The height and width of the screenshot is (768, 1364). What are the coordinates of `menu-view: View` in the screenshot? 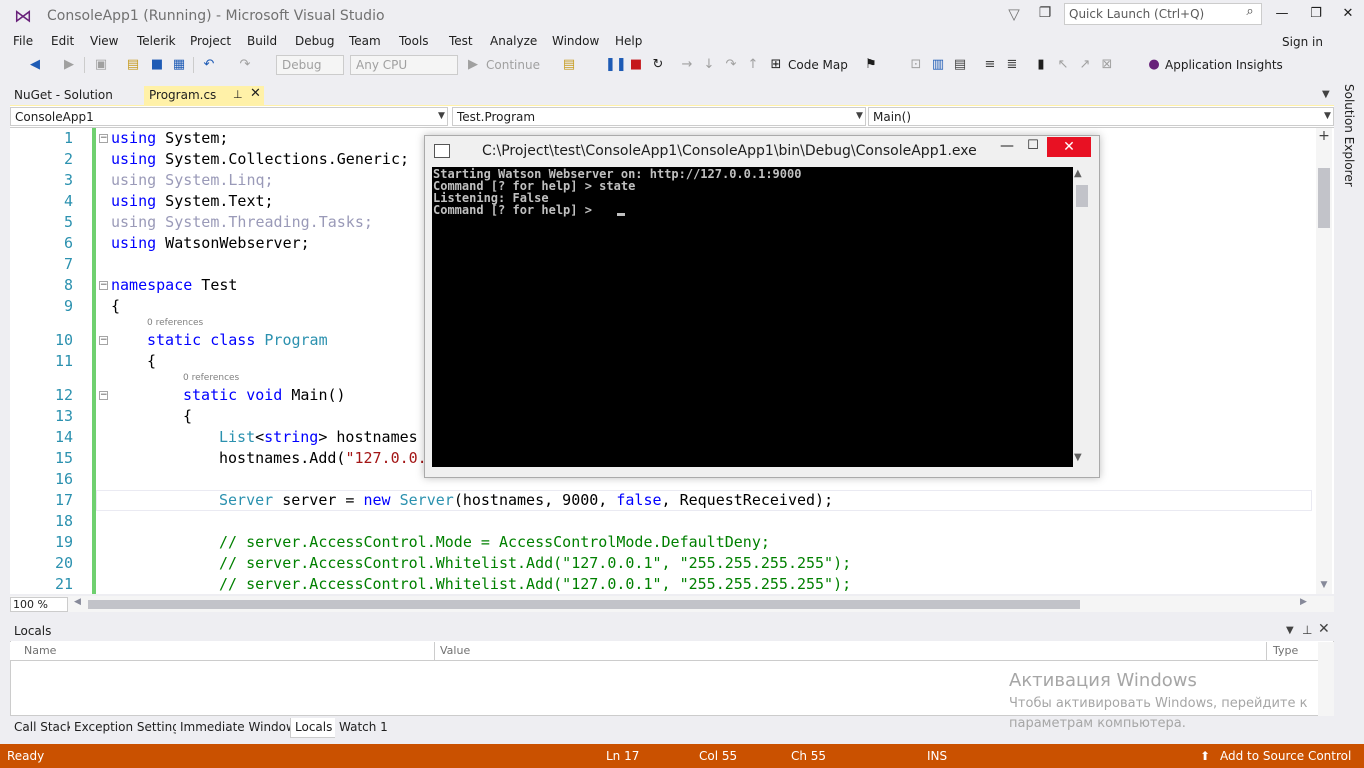 It's located at (104, 41).